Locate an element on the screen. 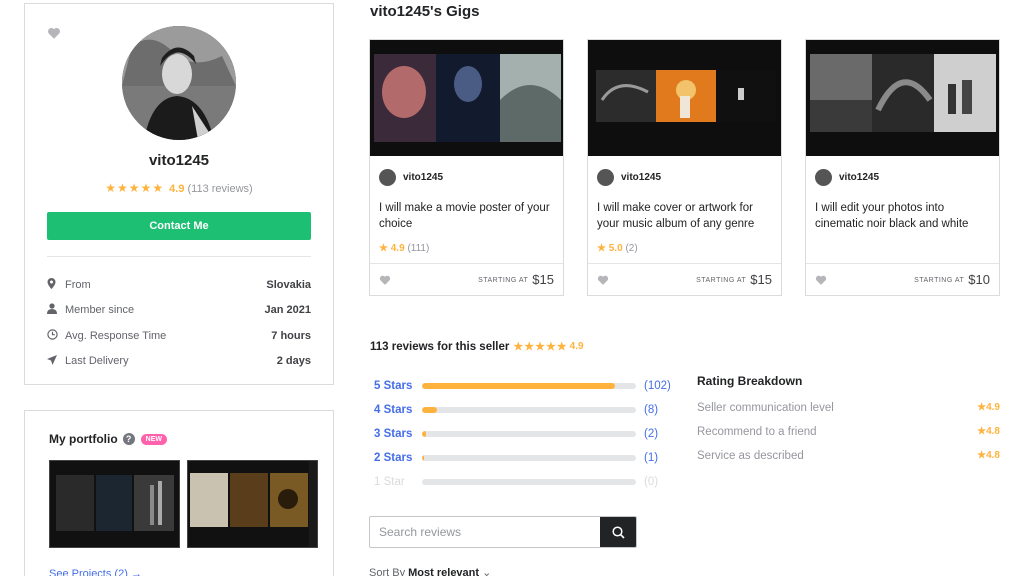 The height and width of the screenshot is (576, 1024). star-filter-label: 3 Stars is located at coordinates (398, 434).